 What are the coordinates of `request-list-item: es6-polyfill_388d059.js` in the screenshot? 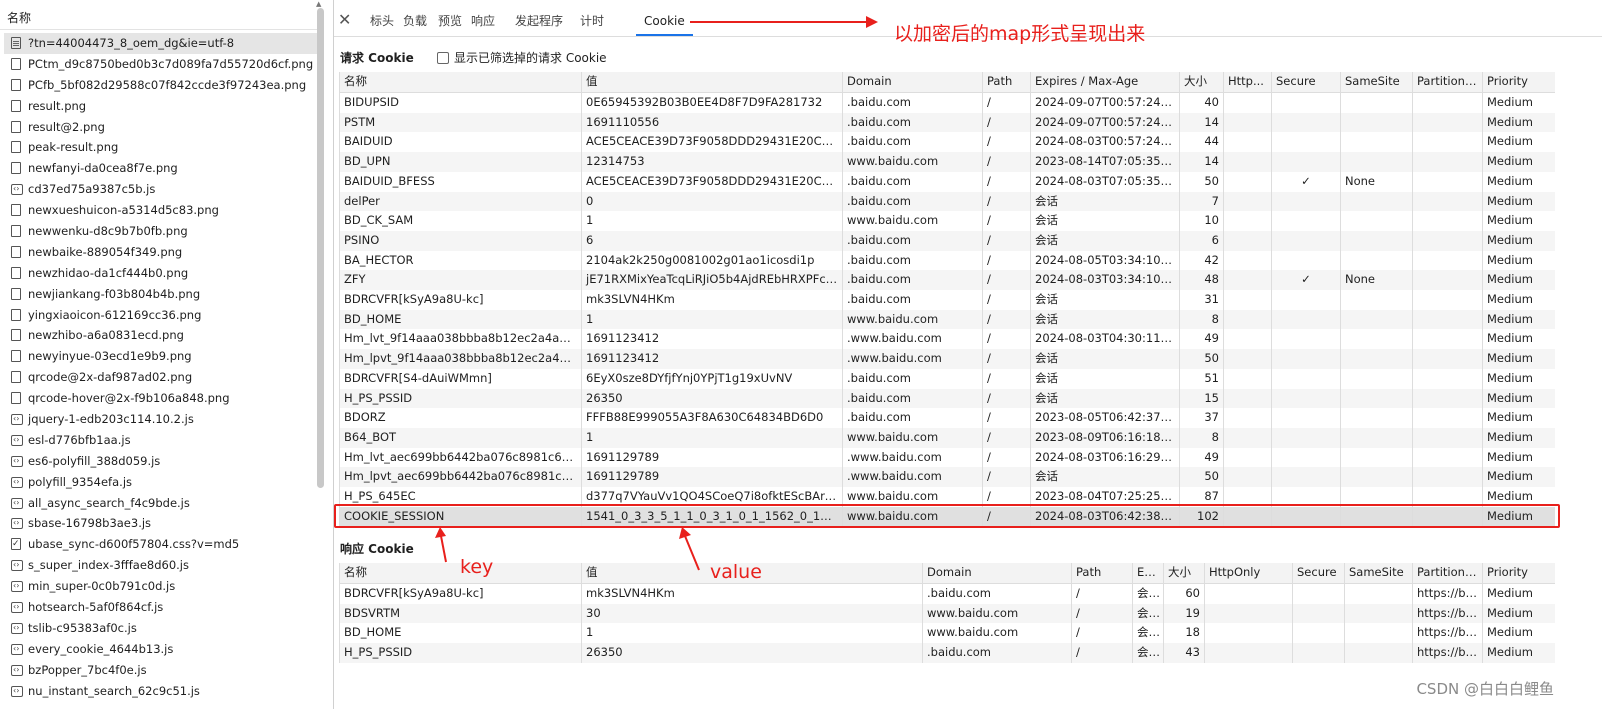 It's located at (161, 461).